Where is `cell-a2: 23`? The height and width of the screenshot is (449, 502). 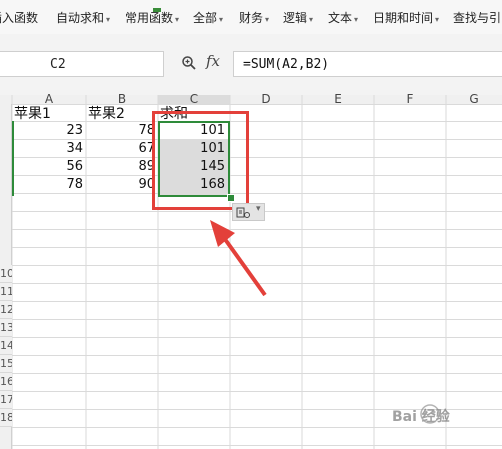
cell-a2: 23 is located at coordinates (49, 132).